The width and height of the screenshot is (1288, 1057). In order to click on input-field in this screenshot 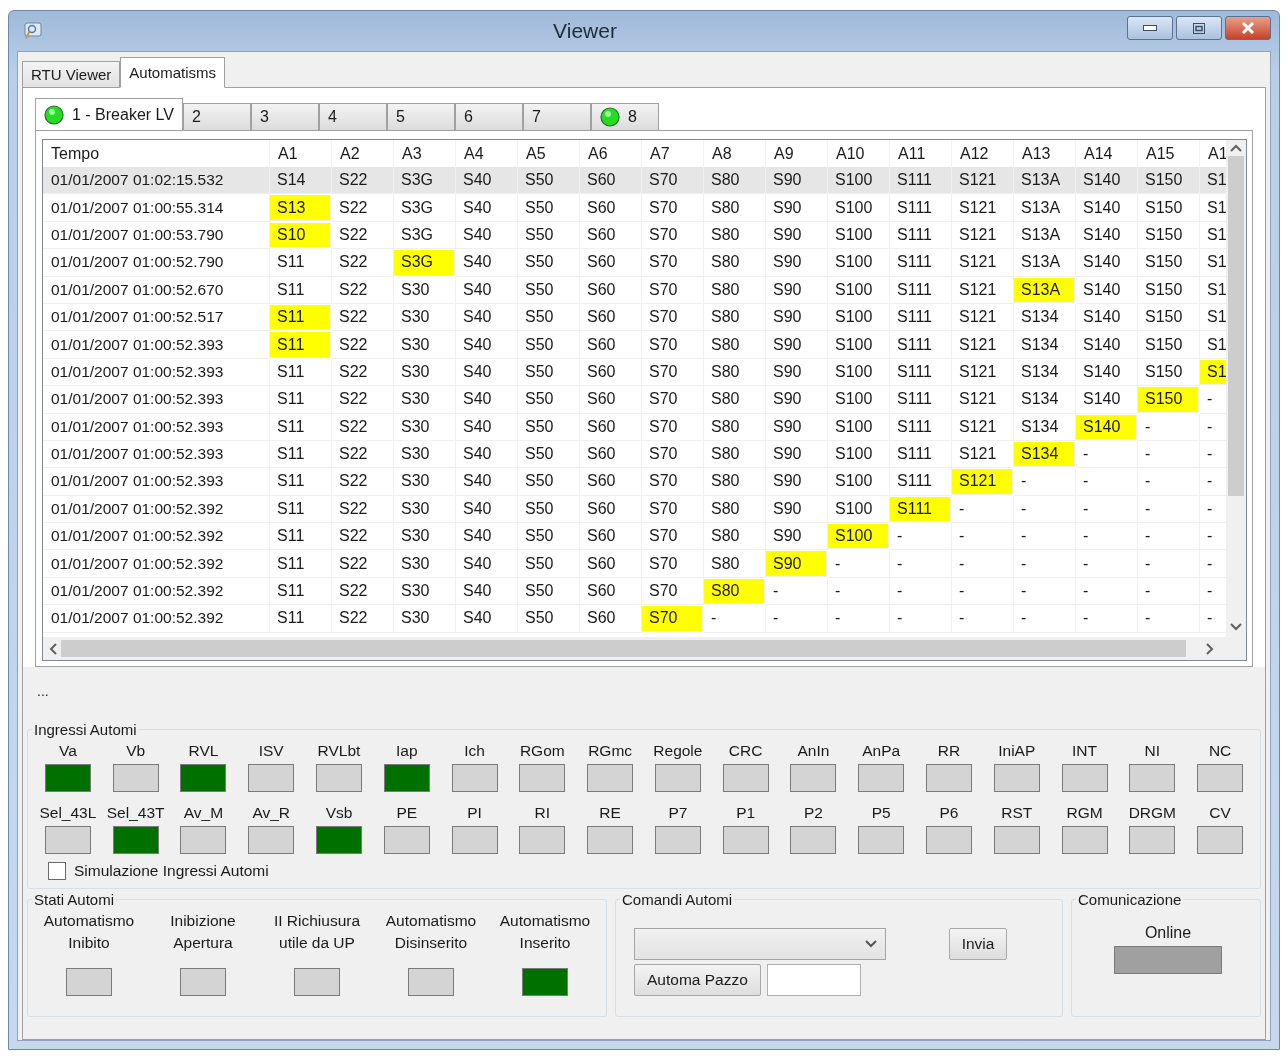, I will do `click(813, 980)`.